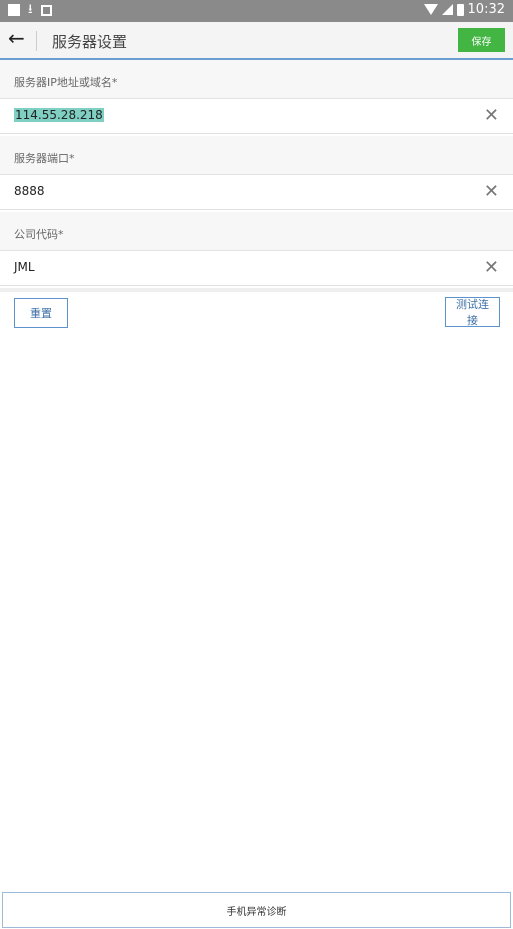 The width and height of the screenshot is (513, 929). Describe the element at coordinates (29, 191) in the screenshot. I see `server-port-value: 8888` at that location.